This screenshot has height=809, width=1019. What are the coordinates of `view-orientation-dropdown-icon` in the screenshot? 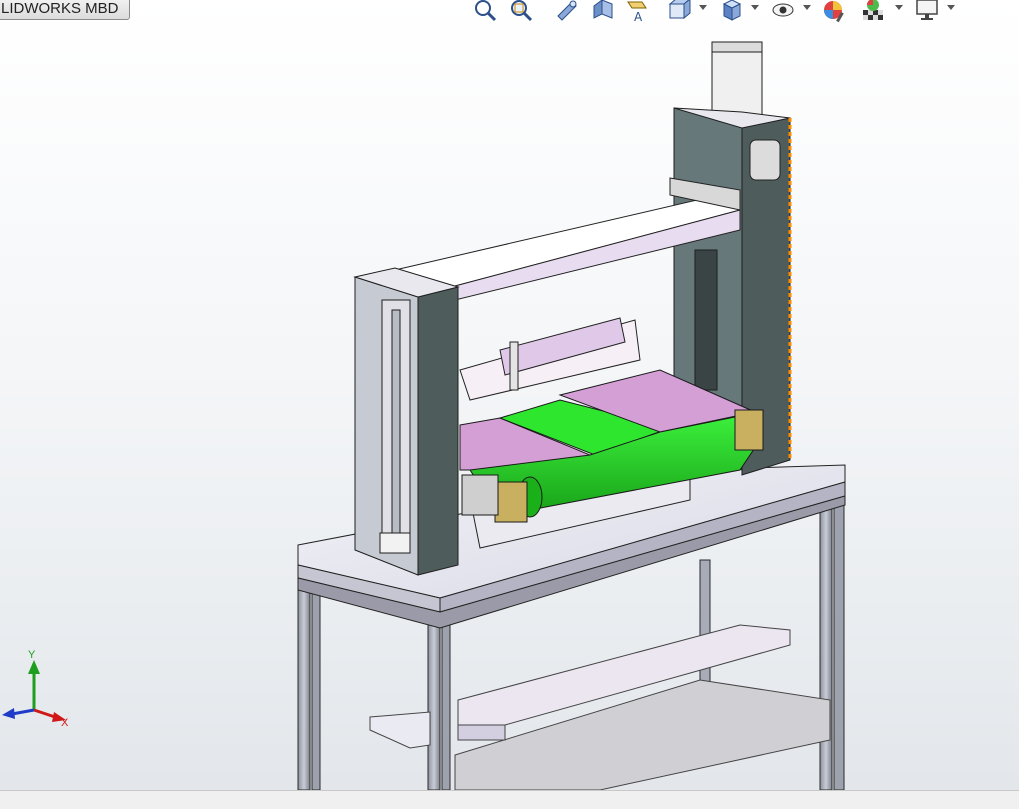 It's located at (703, 7).